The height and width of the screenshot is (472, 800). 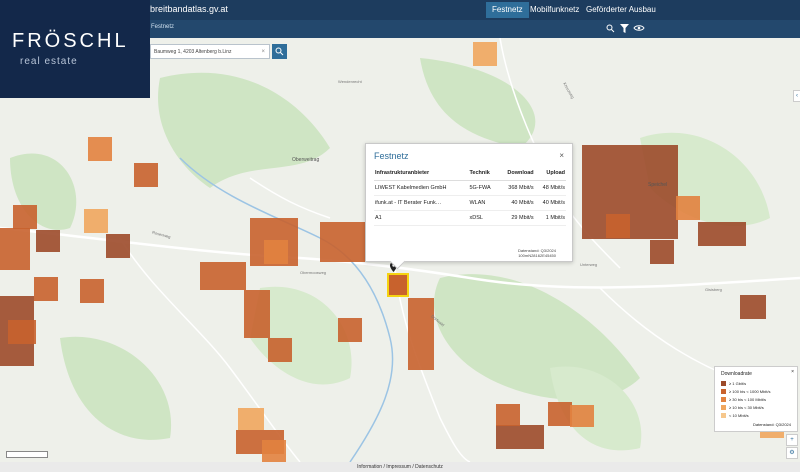 What do you see at coordinates (550, 188) in the screenshot?
I see `upload-cell: 48 Mbit/s` at bounding box center [550, 188].